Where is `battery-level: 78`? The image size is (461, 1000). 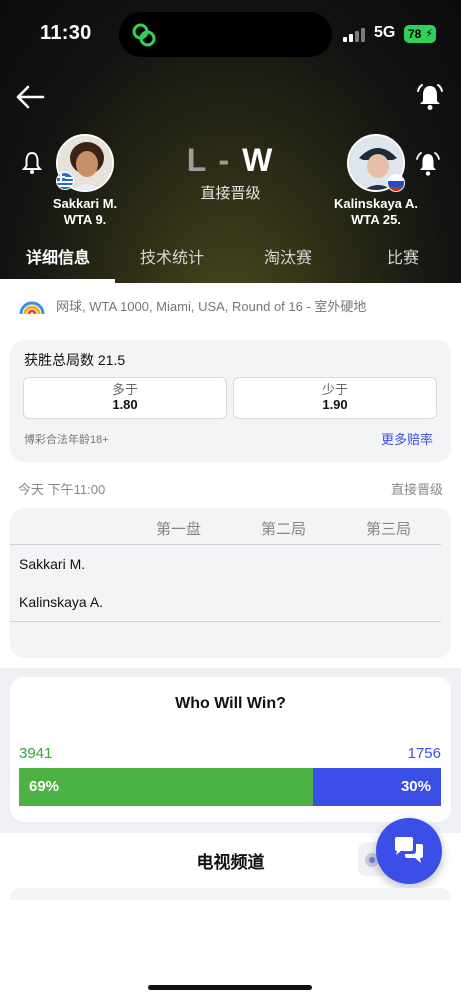 battery-level: 78 is located at coordinates (415, 34).